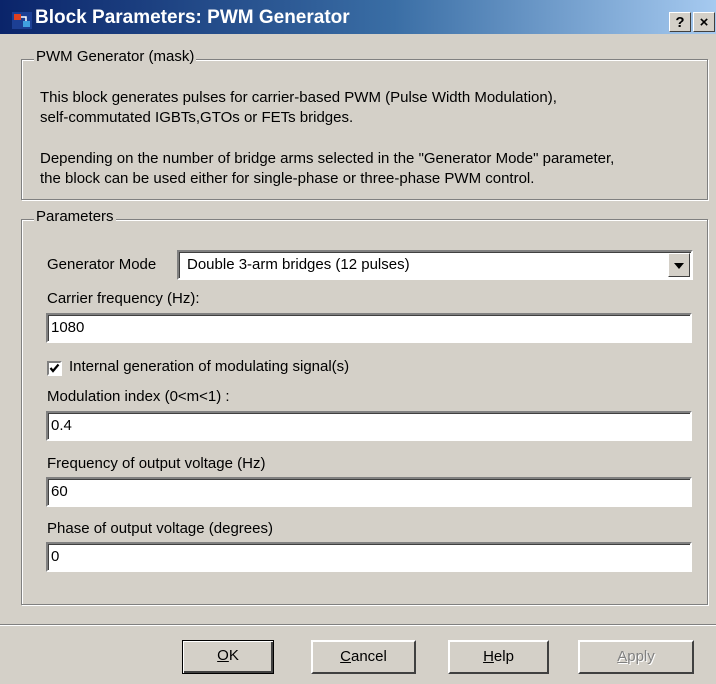 The height and width of the screenshot is (684, 716). Describe the element at coordinates (368, 656) in the screenshot. I see `cancel-label: ancel` at that location.